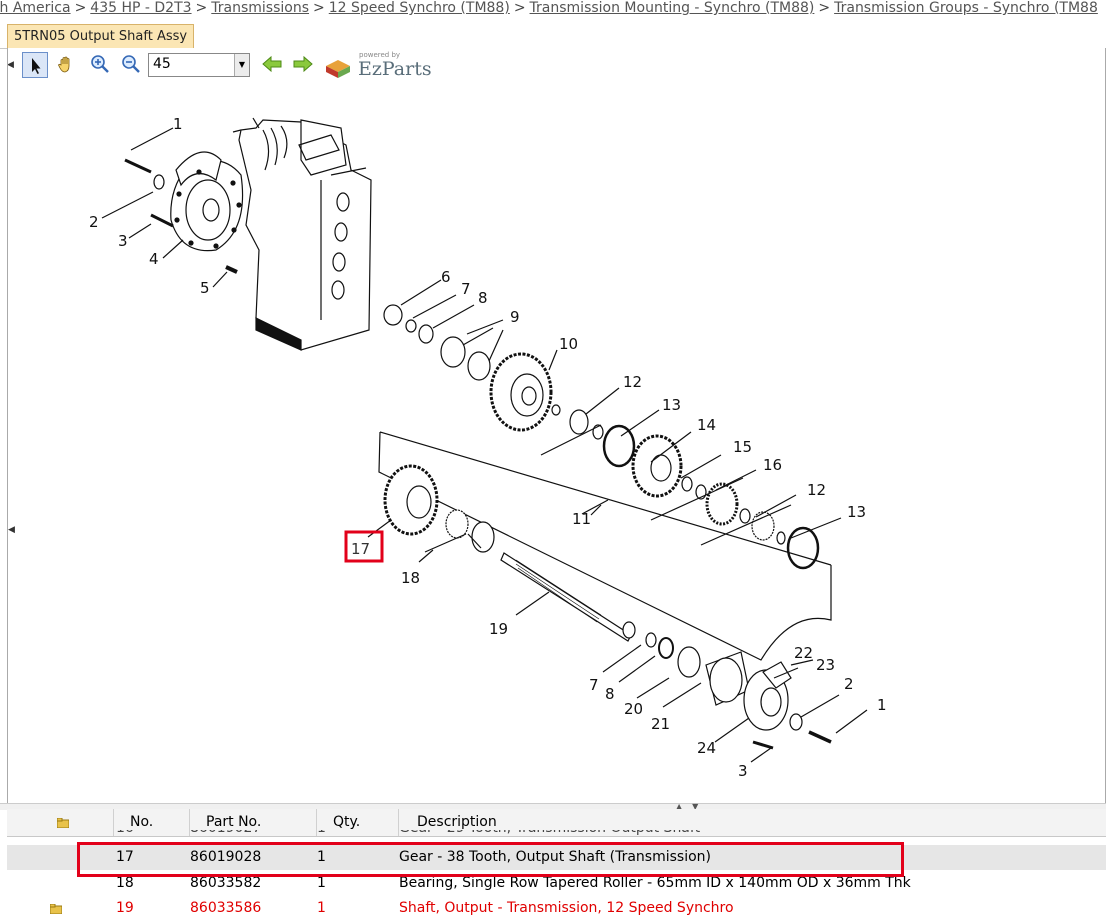  What do you see at coordinates (671, 405) in the screenshot?
I see `callout-13: 13` at bounding box center [671, 405].